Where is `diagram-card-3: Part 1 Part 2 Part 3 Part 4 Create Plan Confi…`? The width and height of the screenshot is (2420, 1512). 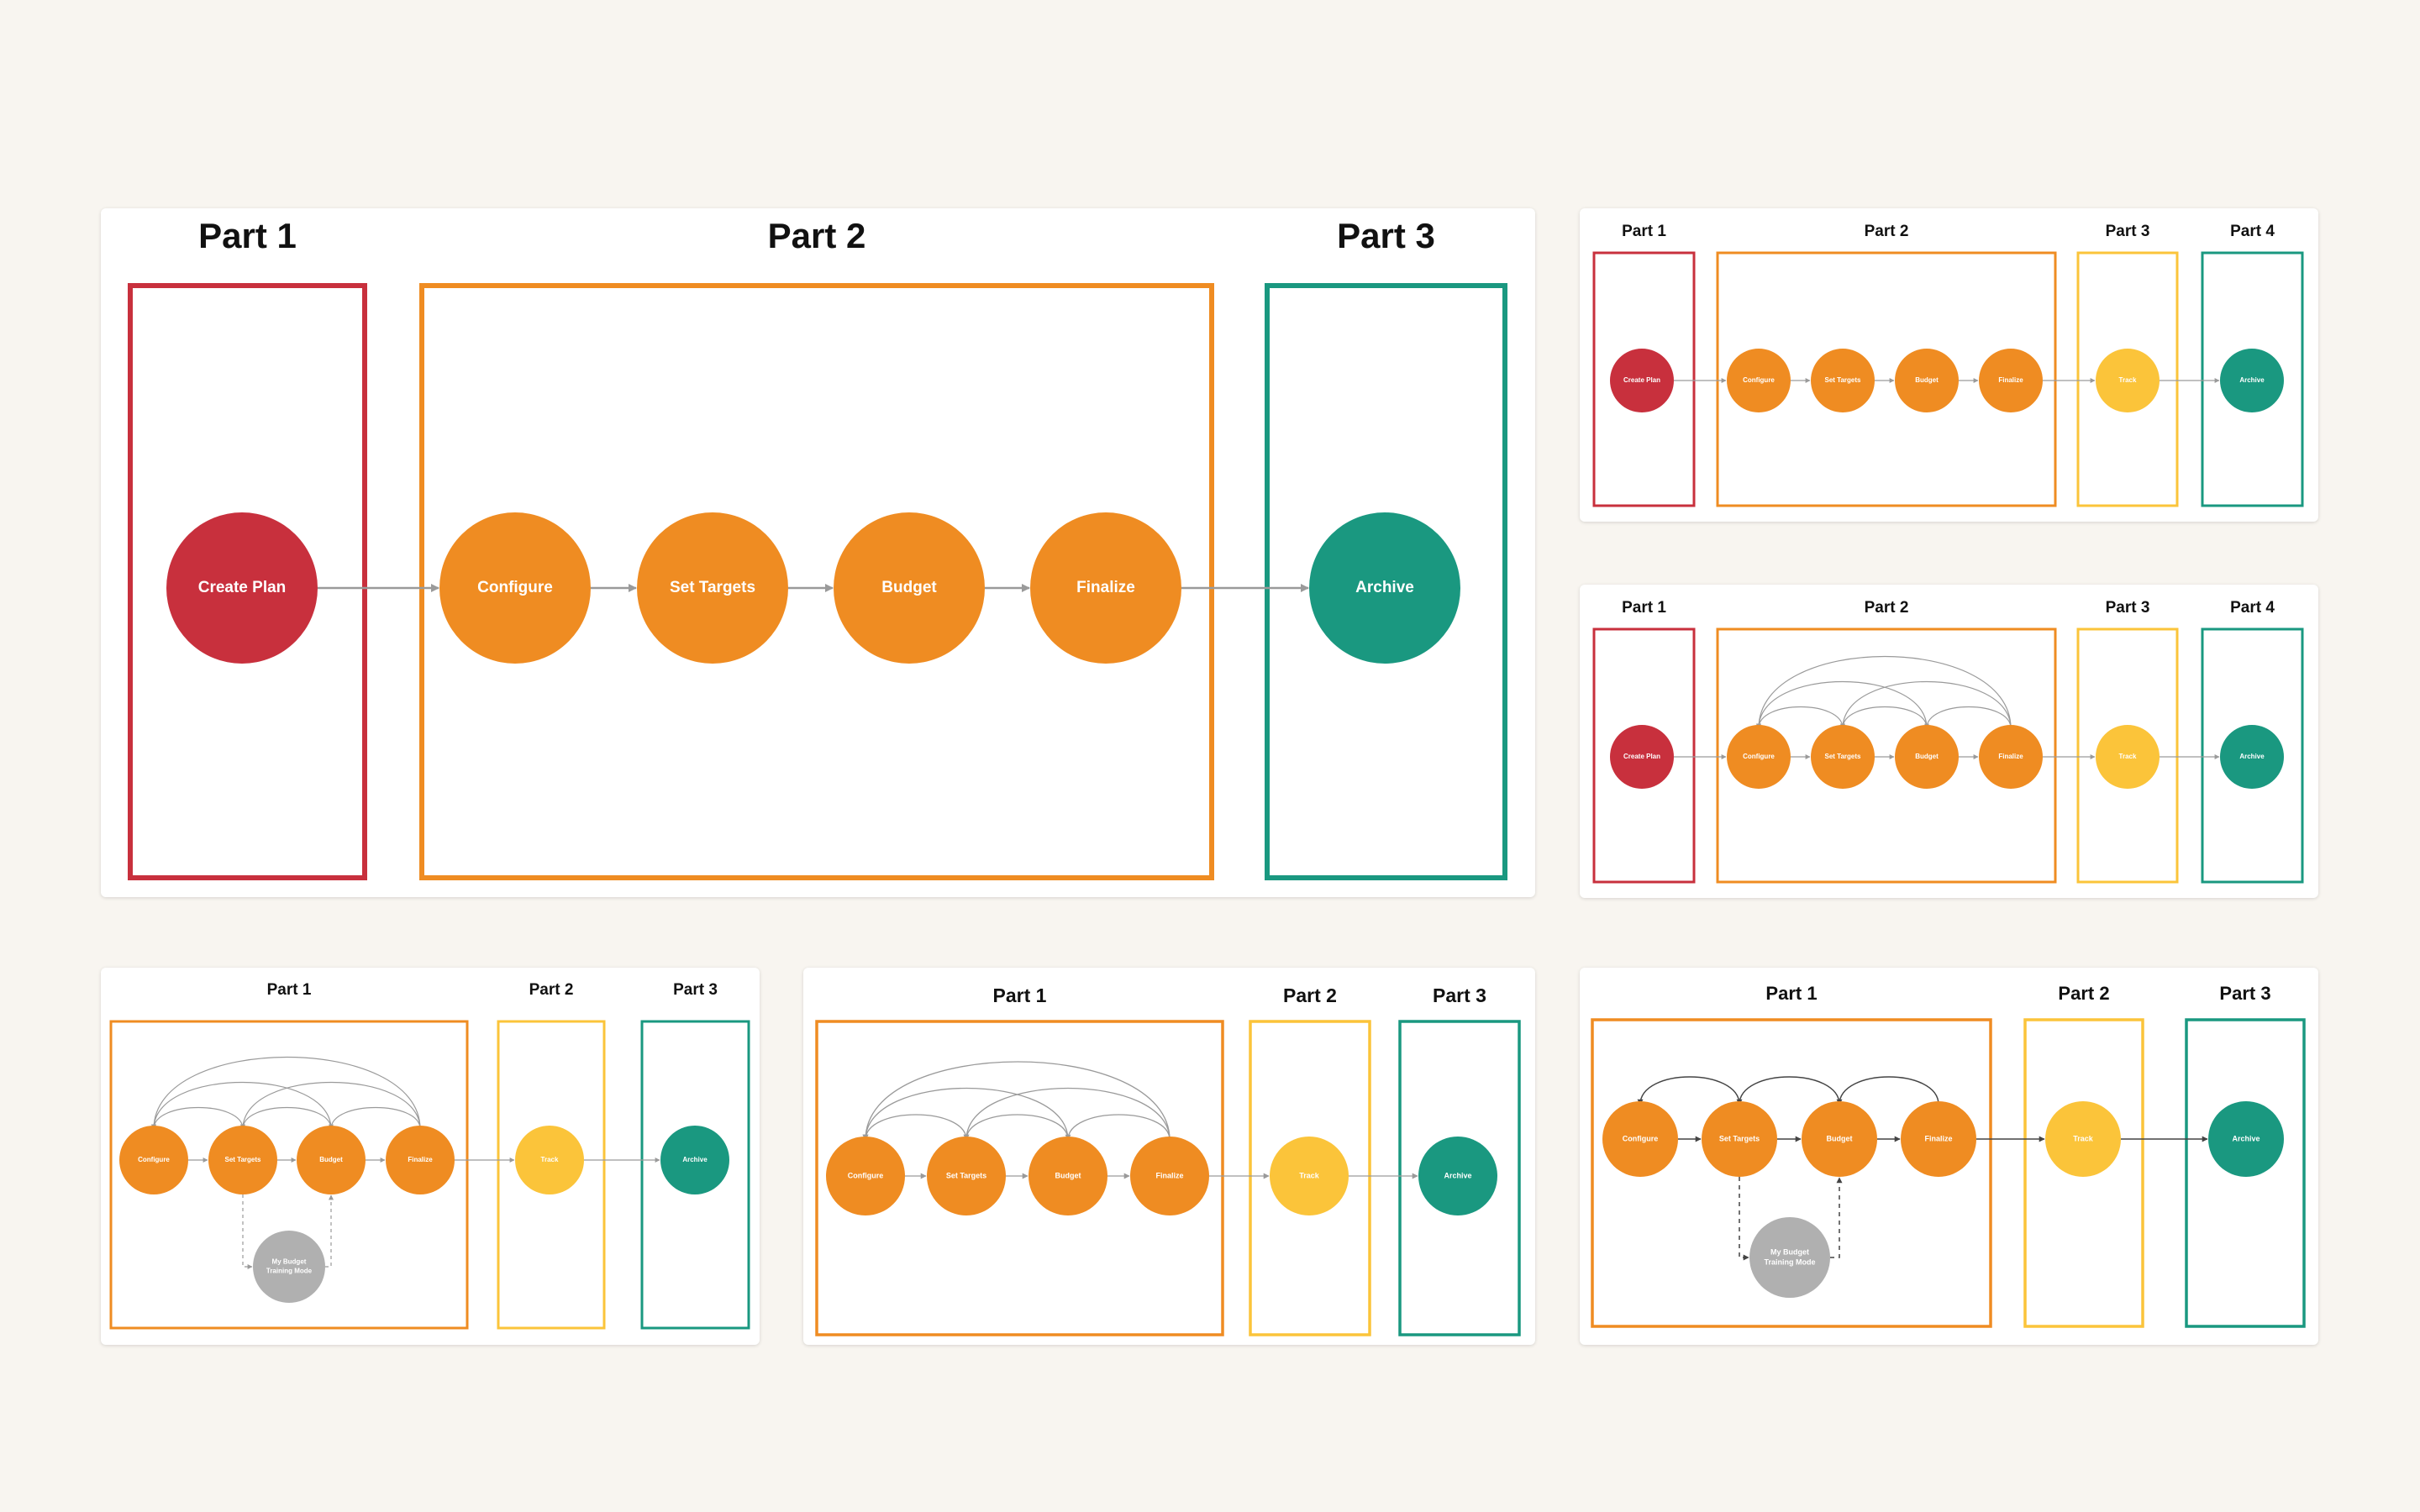
diagram-card-3: Part 1 Part 2 Part 3 Part 4 Create Plan Confi… is located at coordinates (1949, 741).